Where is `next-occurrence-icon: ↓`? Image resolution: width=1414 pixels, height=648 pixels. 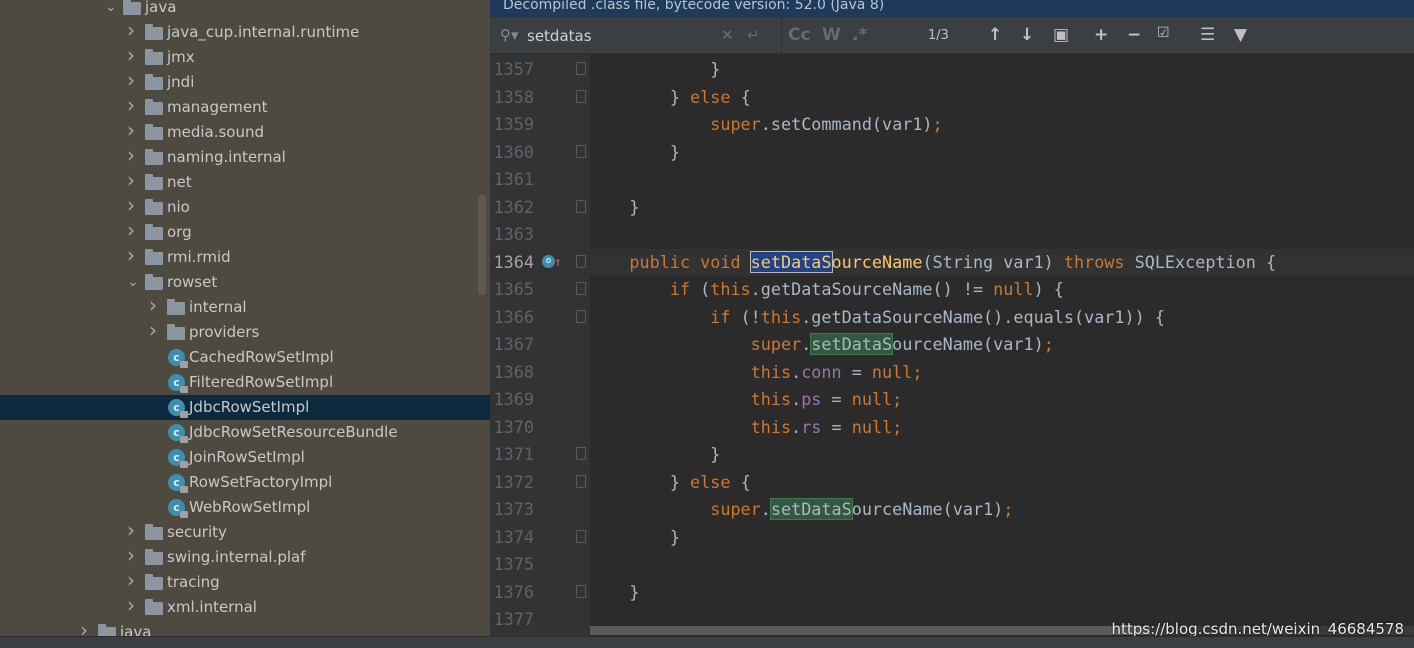
next-occurrence-icon: ↓ is located at coordinates (1027, 35).